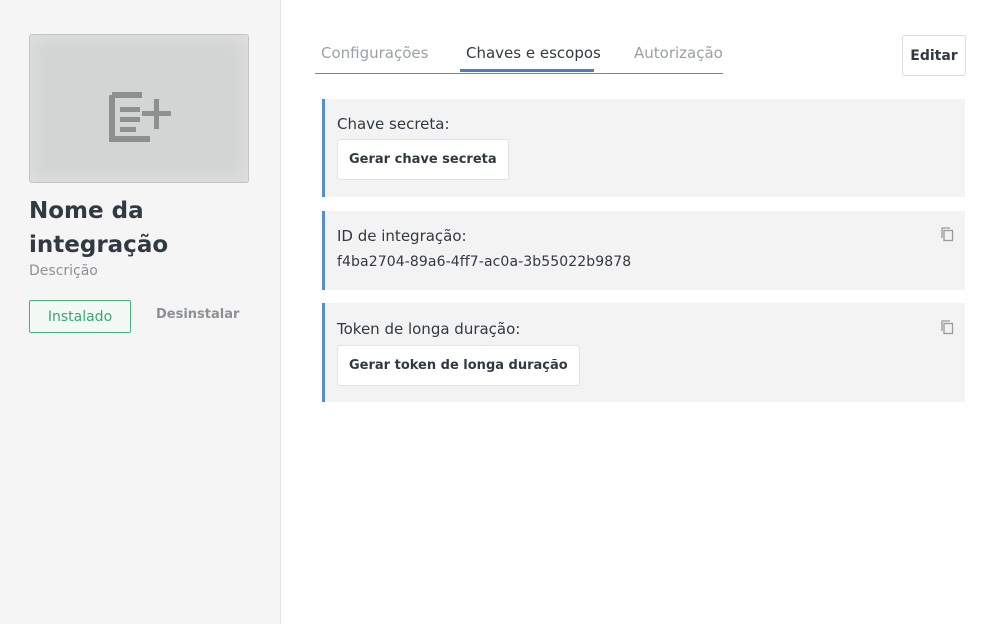 This screenshot has height=624, width=992. I want to click on secret-key-label: Chave secreta:, so click(393, 124).